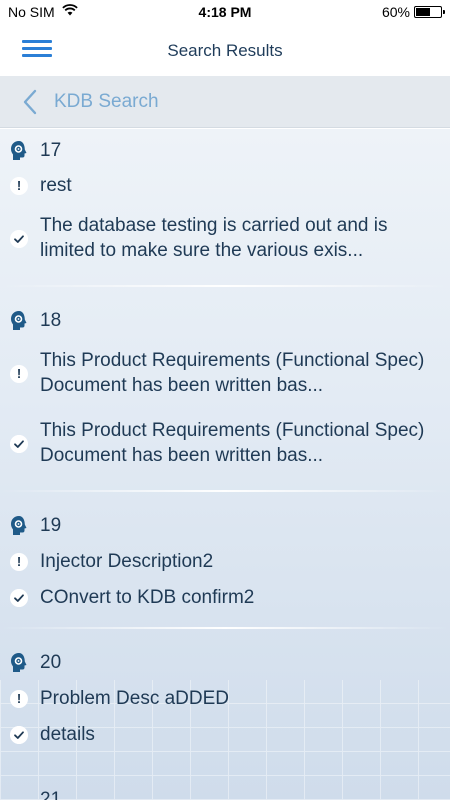  What do you see at coordinates (51, 794) in the screenshot?
I see `result-id: 21` at bounding box center [51, 794].